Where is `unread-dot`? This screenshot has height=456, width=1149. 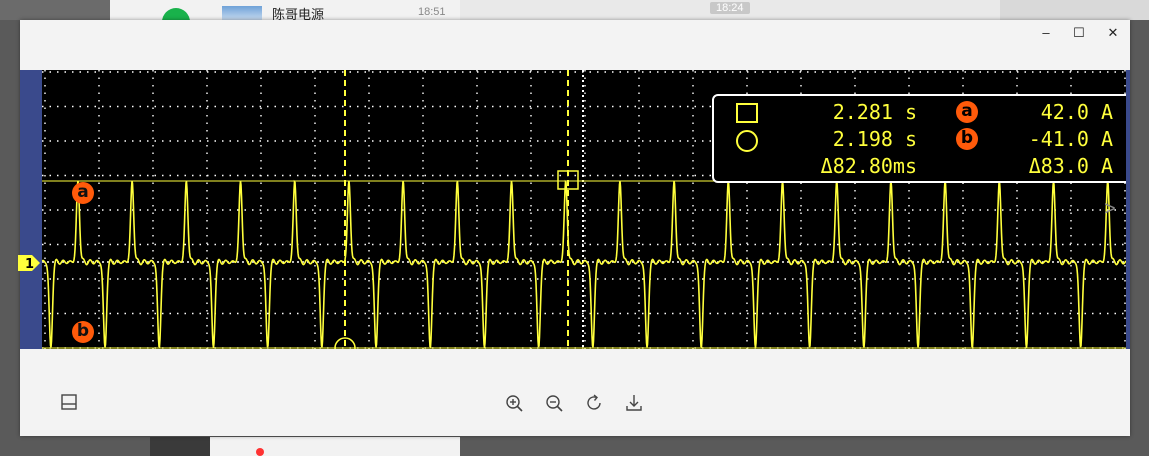
unread-dot is located at coordinates (260, 452).